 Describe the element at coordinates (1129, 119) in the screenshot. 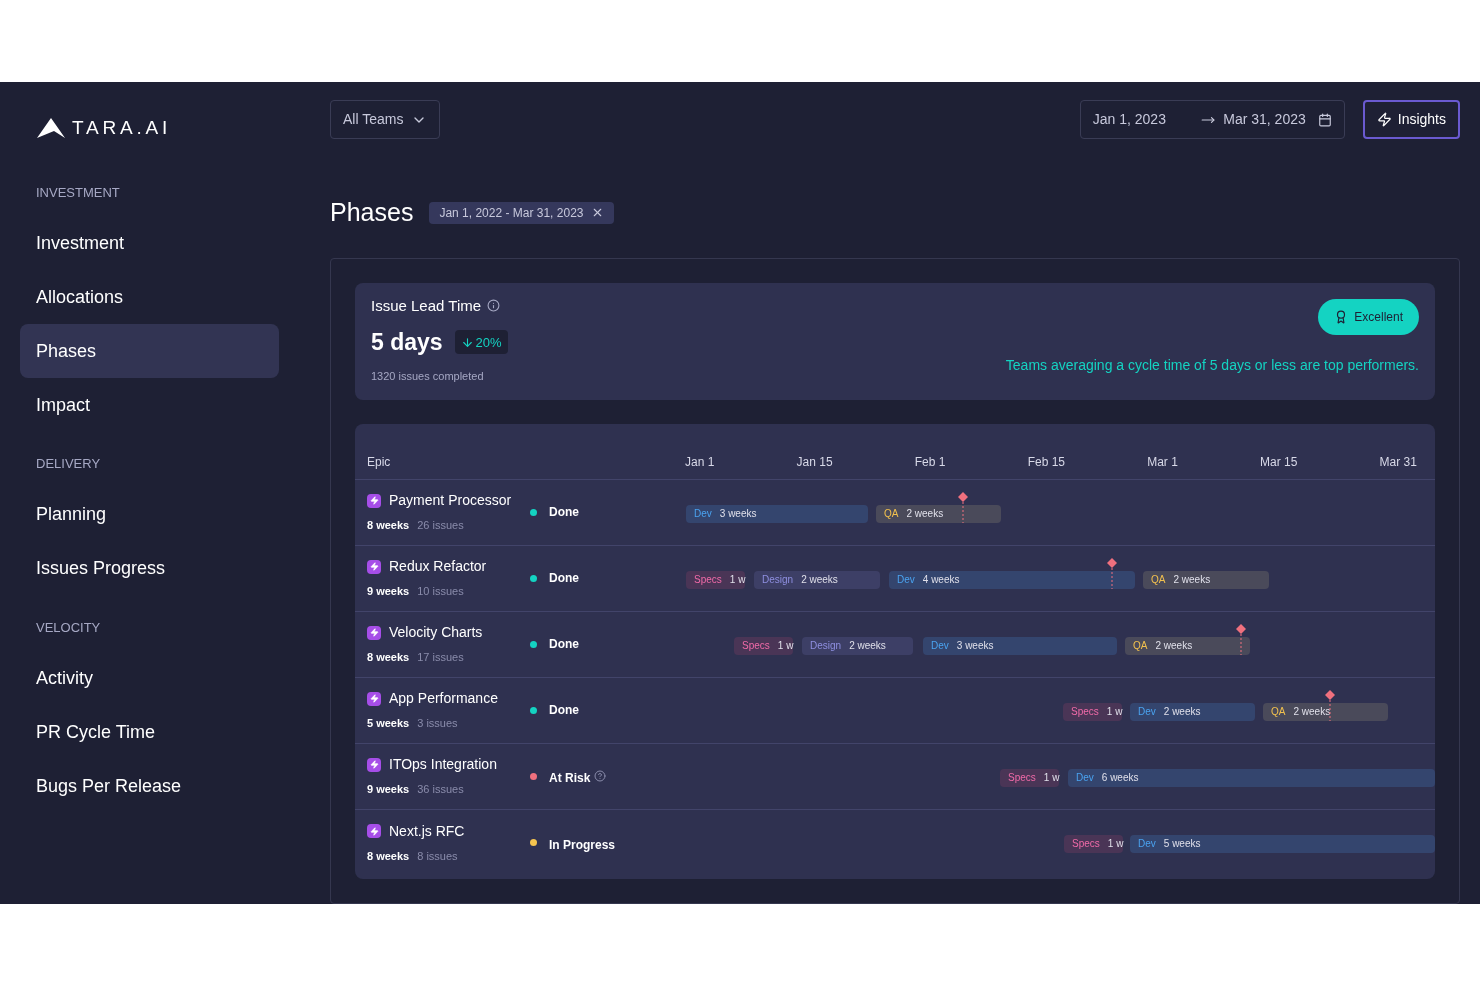

I see `start-date: Jan 1, 2023` at that location.